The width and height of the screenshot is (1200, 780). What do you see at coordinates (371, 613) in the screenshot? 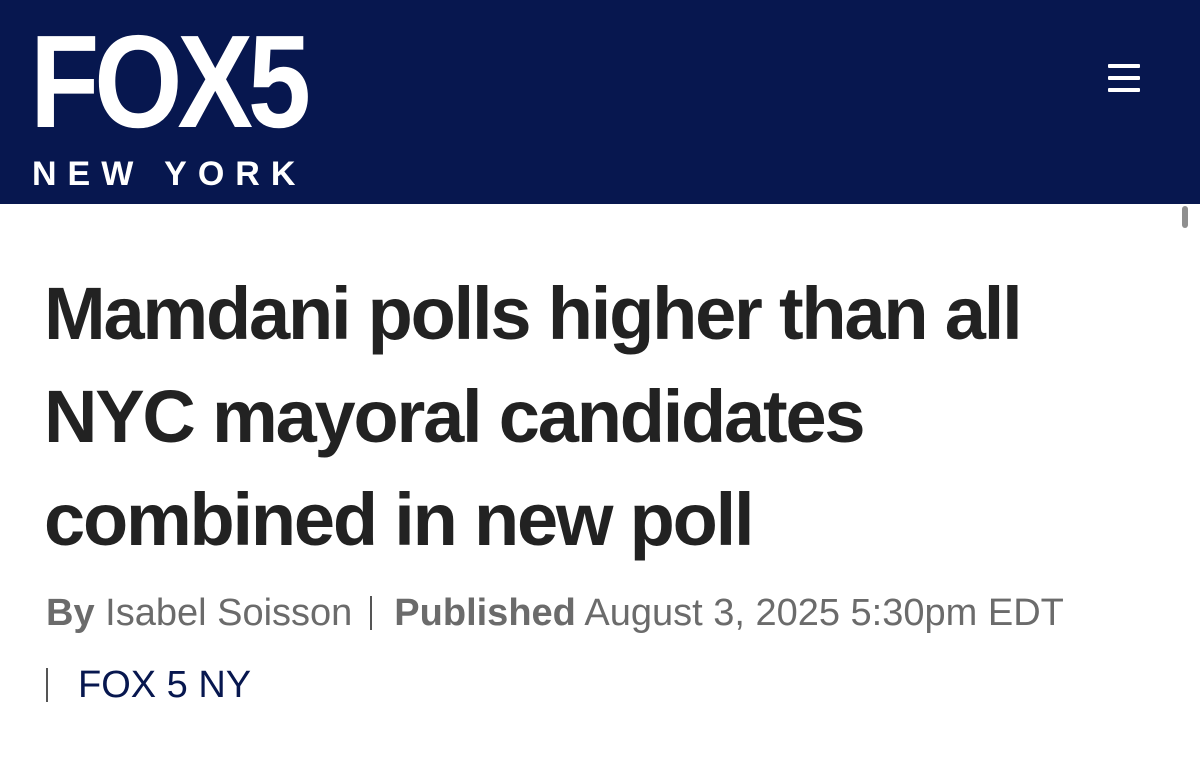
I see `byline-divider` at bounding box center [371, 613].